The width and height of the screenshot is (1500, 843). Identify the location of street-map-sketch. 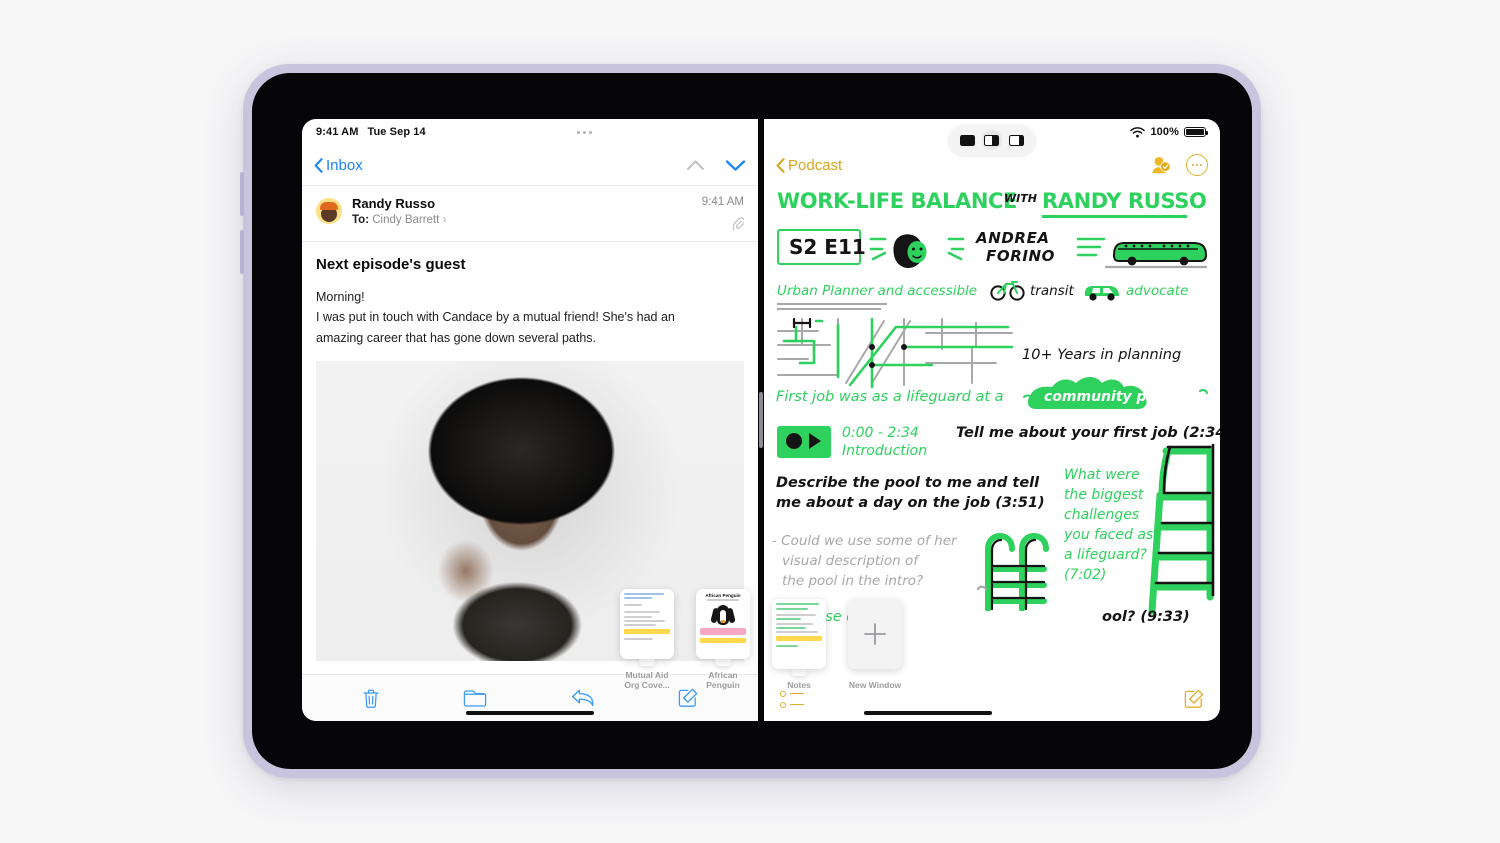
(895, 353).